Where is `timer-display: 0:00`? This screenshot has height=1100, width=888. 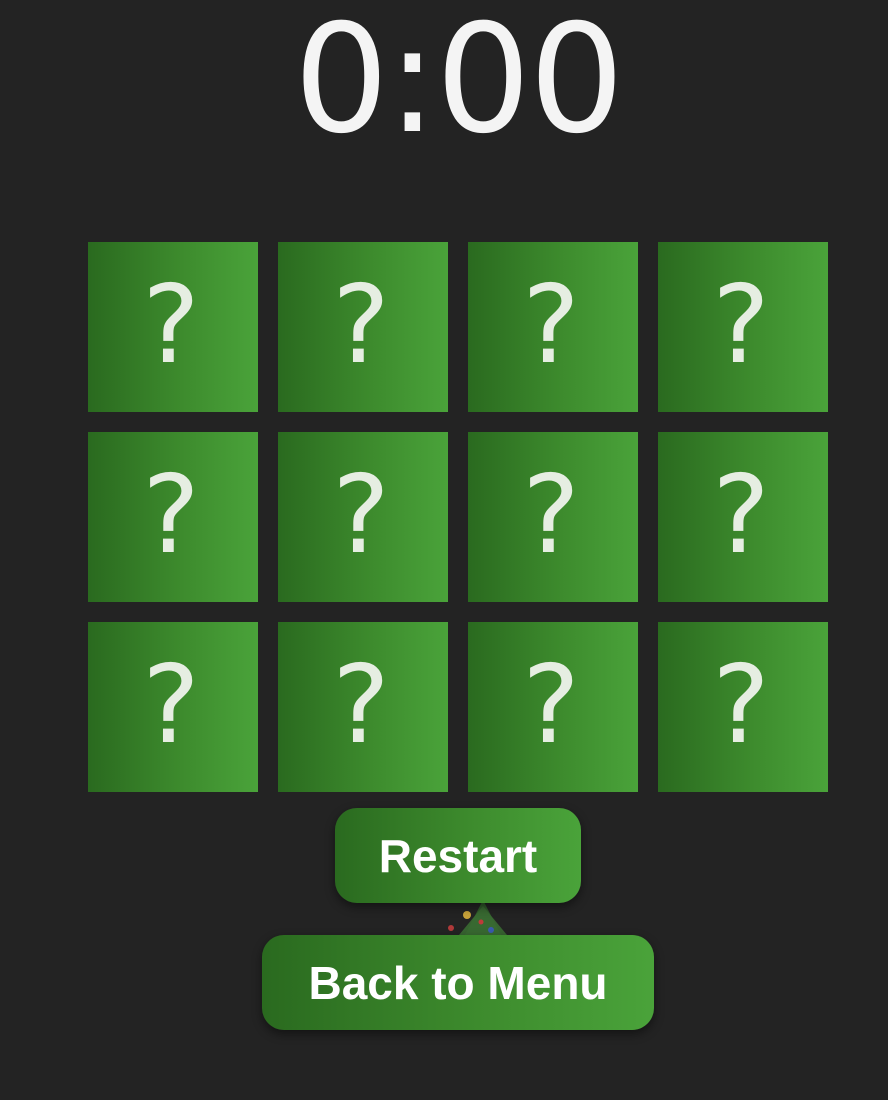 timer-display: 0:00 is located at coordinates (459, 83).